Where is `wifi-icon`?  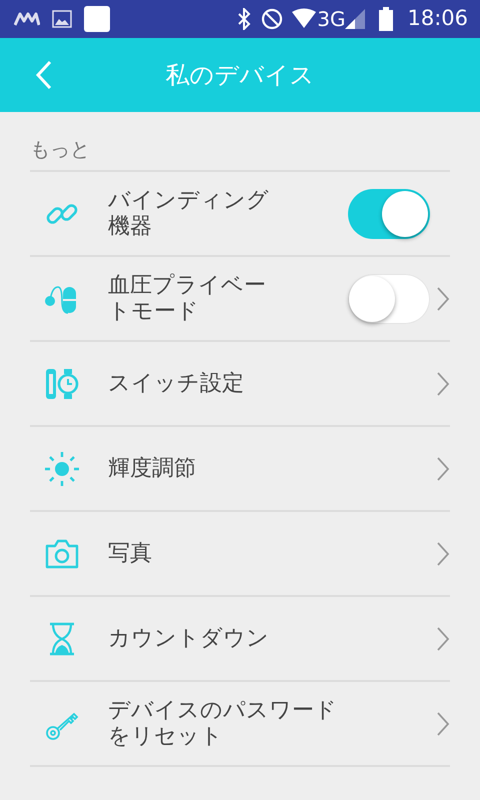 wifi-icon is located at coordinates (304, 19).